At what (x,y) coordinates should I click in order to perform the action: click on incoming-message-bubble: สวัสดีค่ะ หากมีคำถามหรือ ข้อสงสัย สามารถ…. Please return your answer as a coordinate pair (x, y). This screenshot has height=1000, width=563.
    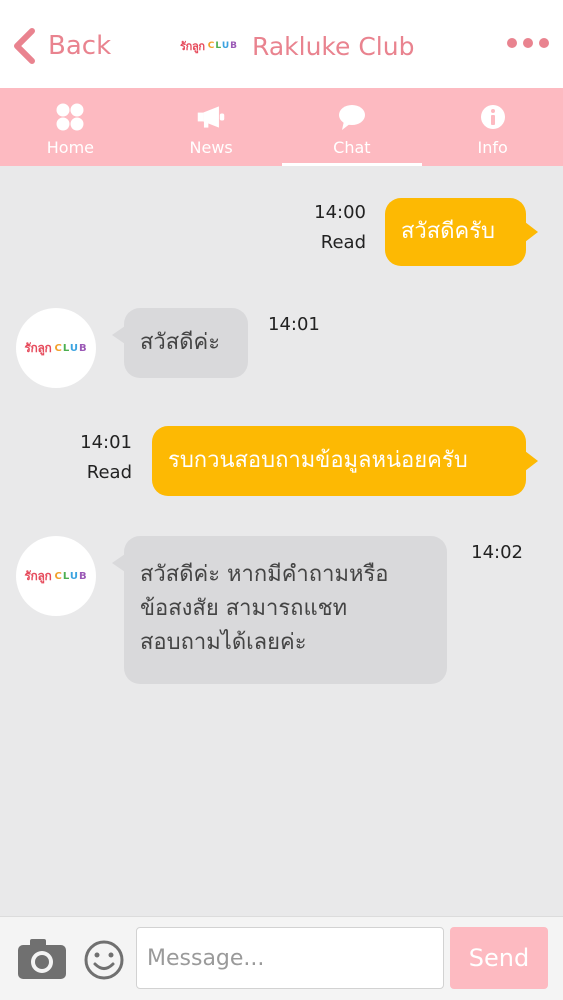
    Looking at the image, I should click on (279, 610).